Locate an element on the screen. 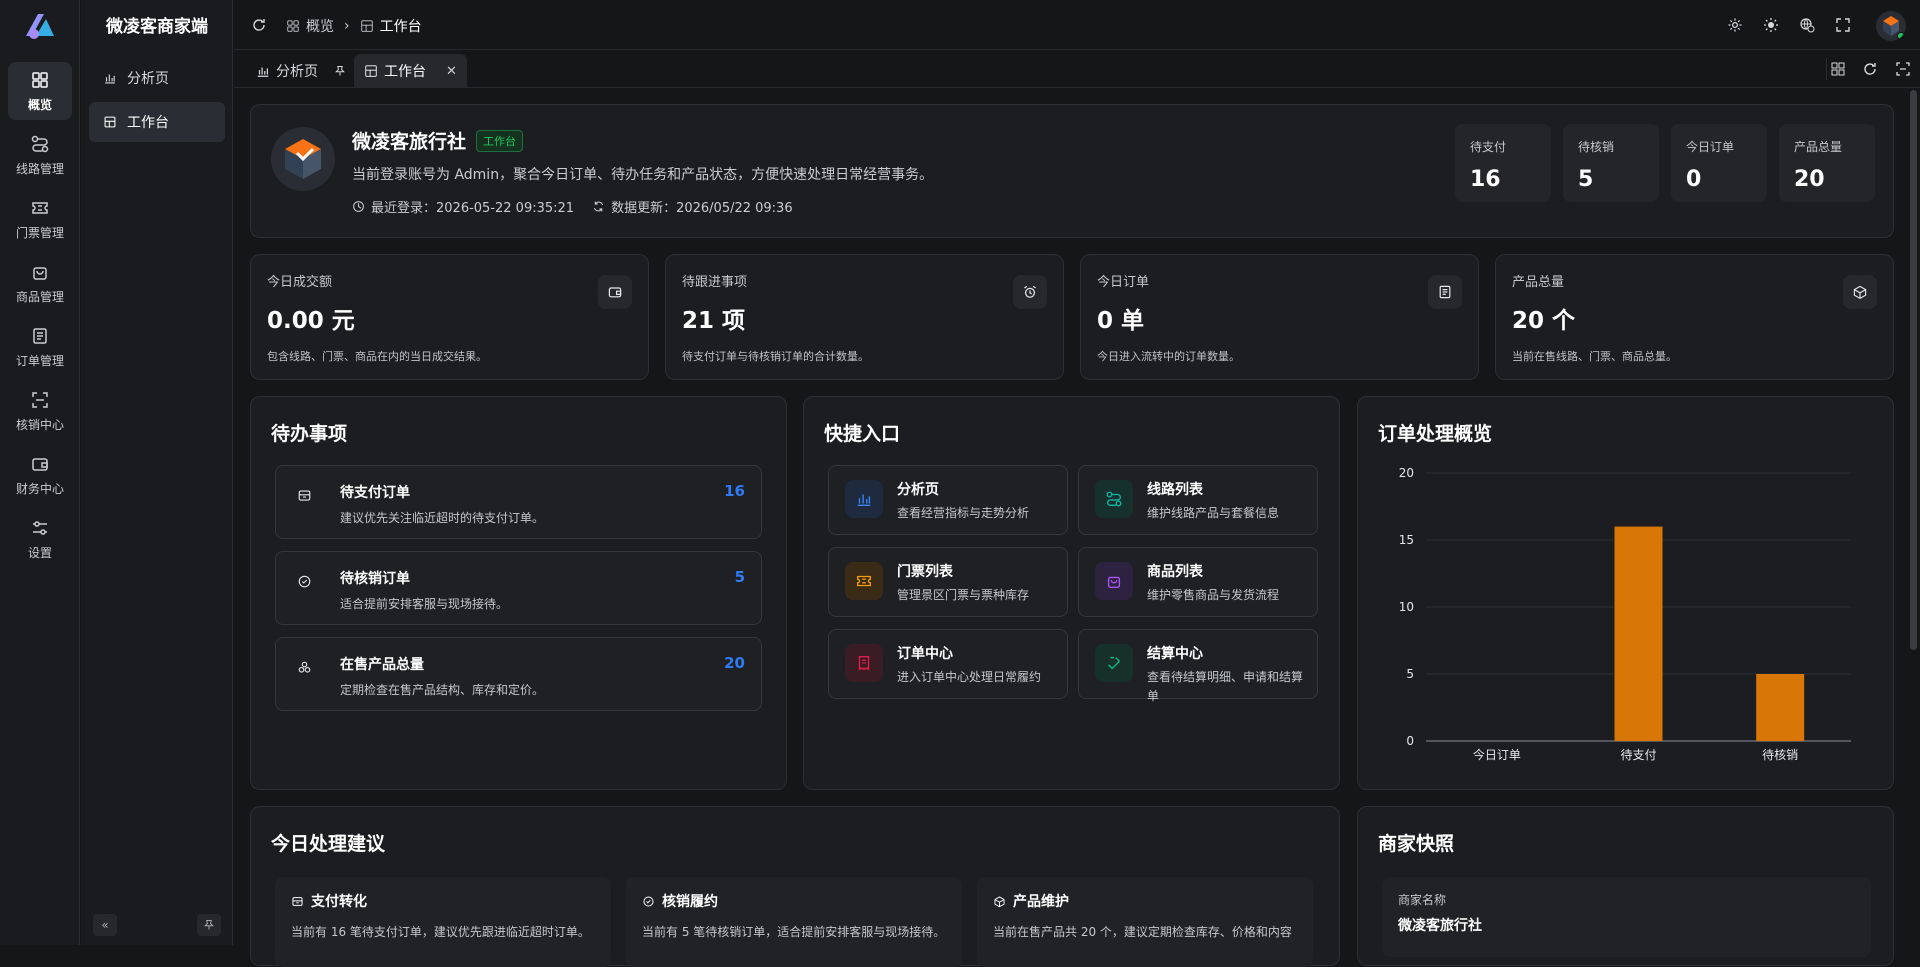  merchant-field-label: 商家名称 is located at coordinates (1422, 900).